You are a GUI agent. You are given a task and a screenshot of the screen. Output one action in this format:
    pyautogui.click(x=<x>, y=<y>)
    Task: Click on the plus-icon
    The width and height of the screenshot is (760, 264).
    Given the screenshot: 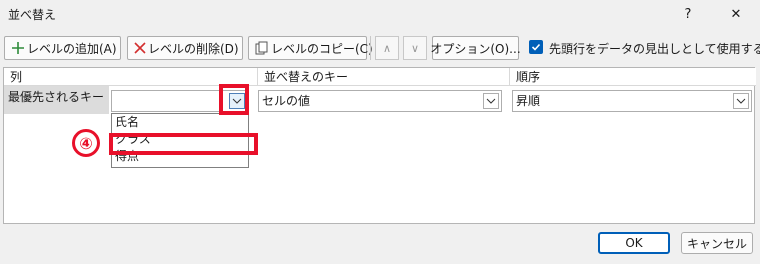 What is the action you would take?
    pyautogui.click(x=18, y=48)
    